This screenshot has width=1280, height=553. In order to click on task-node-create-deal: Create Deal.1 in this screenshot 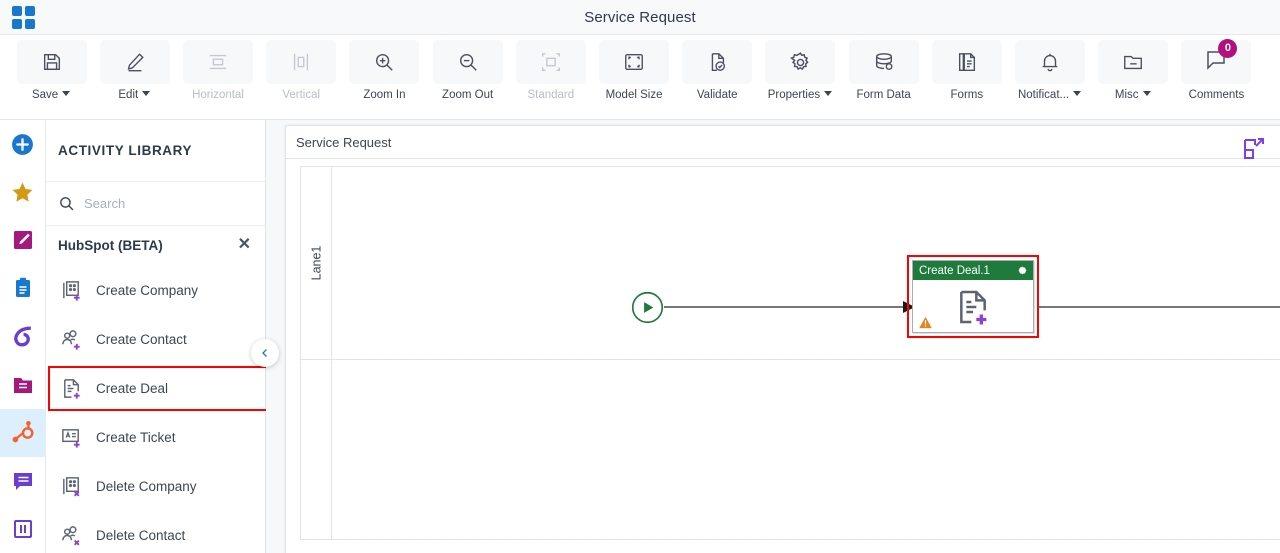, I will do `click(973, 296)`.